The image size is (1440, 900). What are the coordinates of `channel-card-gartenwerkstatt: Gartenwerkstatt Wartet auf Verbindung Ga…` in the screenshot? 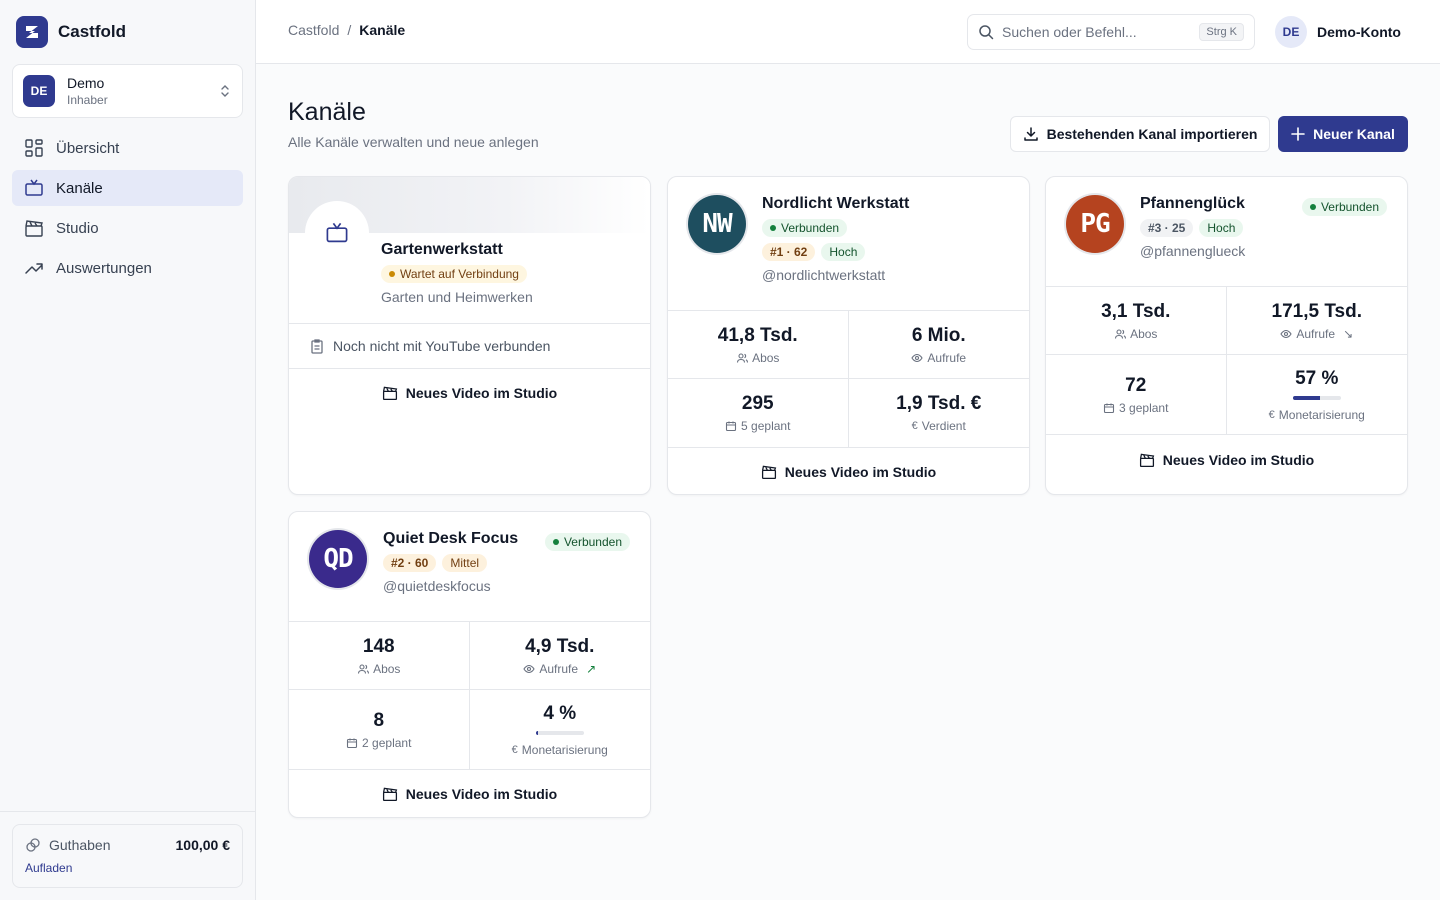 It's located at (469, 335).